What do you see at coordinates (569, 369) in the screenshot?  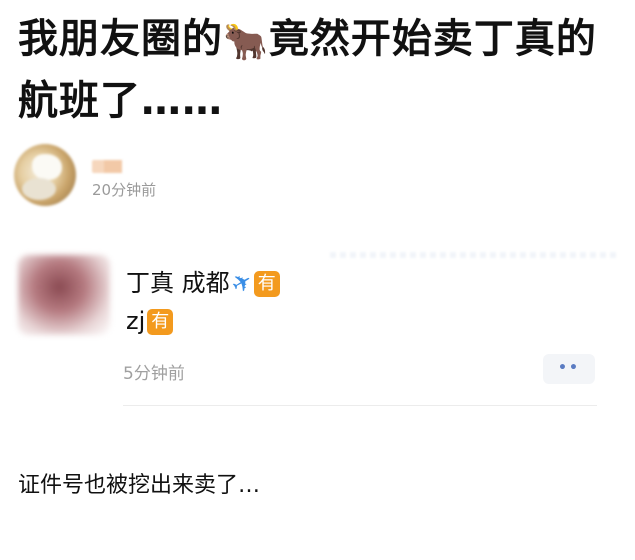 I see `more-options-button: ••` at bounding box center [569, 369].